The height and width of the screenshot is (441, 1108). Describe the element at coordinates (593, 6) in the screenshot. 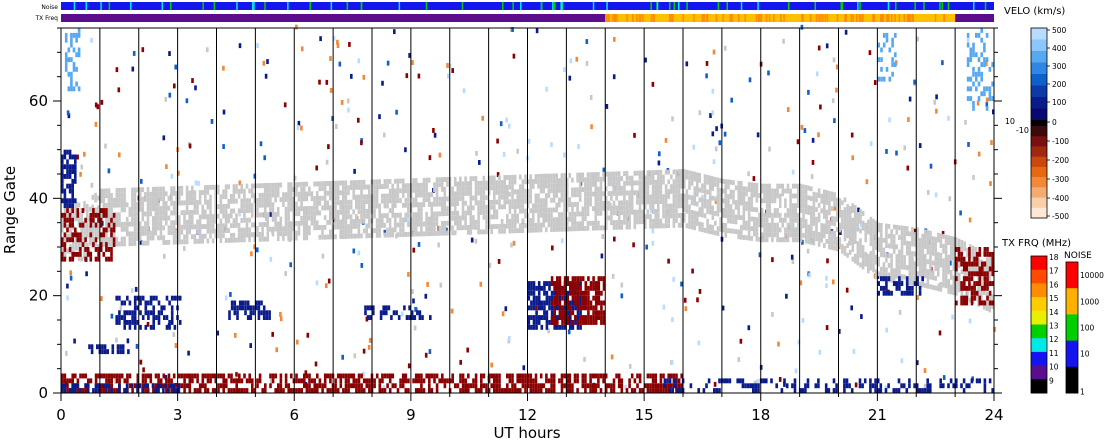

I see `noise-mark` at that location.